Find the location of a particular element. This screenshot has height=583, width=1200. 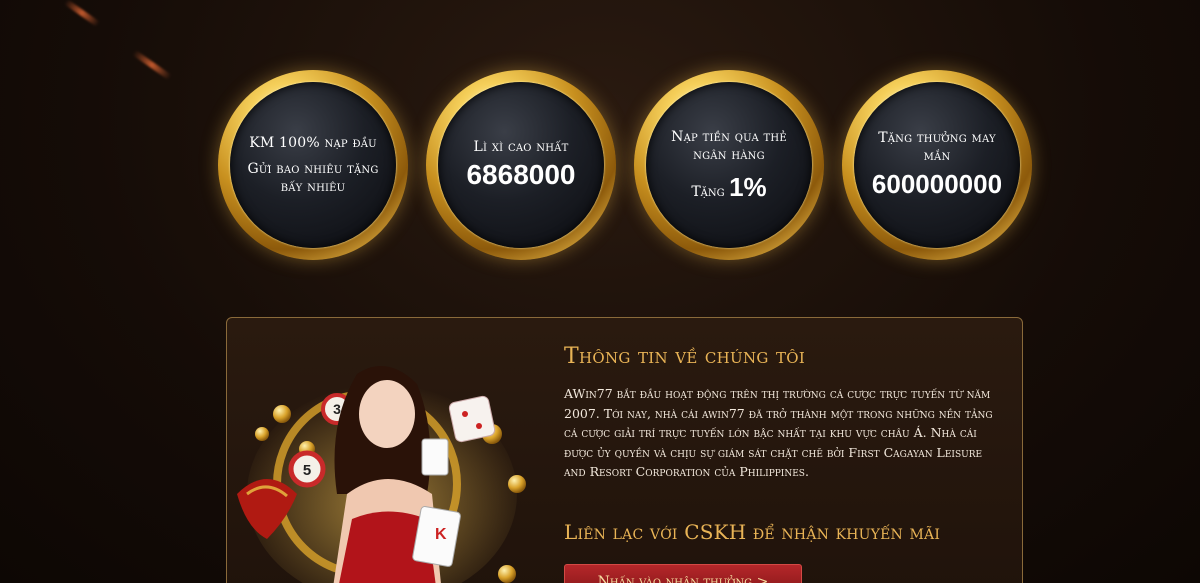

promo-coin-lixi: Lì xì cao nhất 6868000 is located at coordinates (521, 165).